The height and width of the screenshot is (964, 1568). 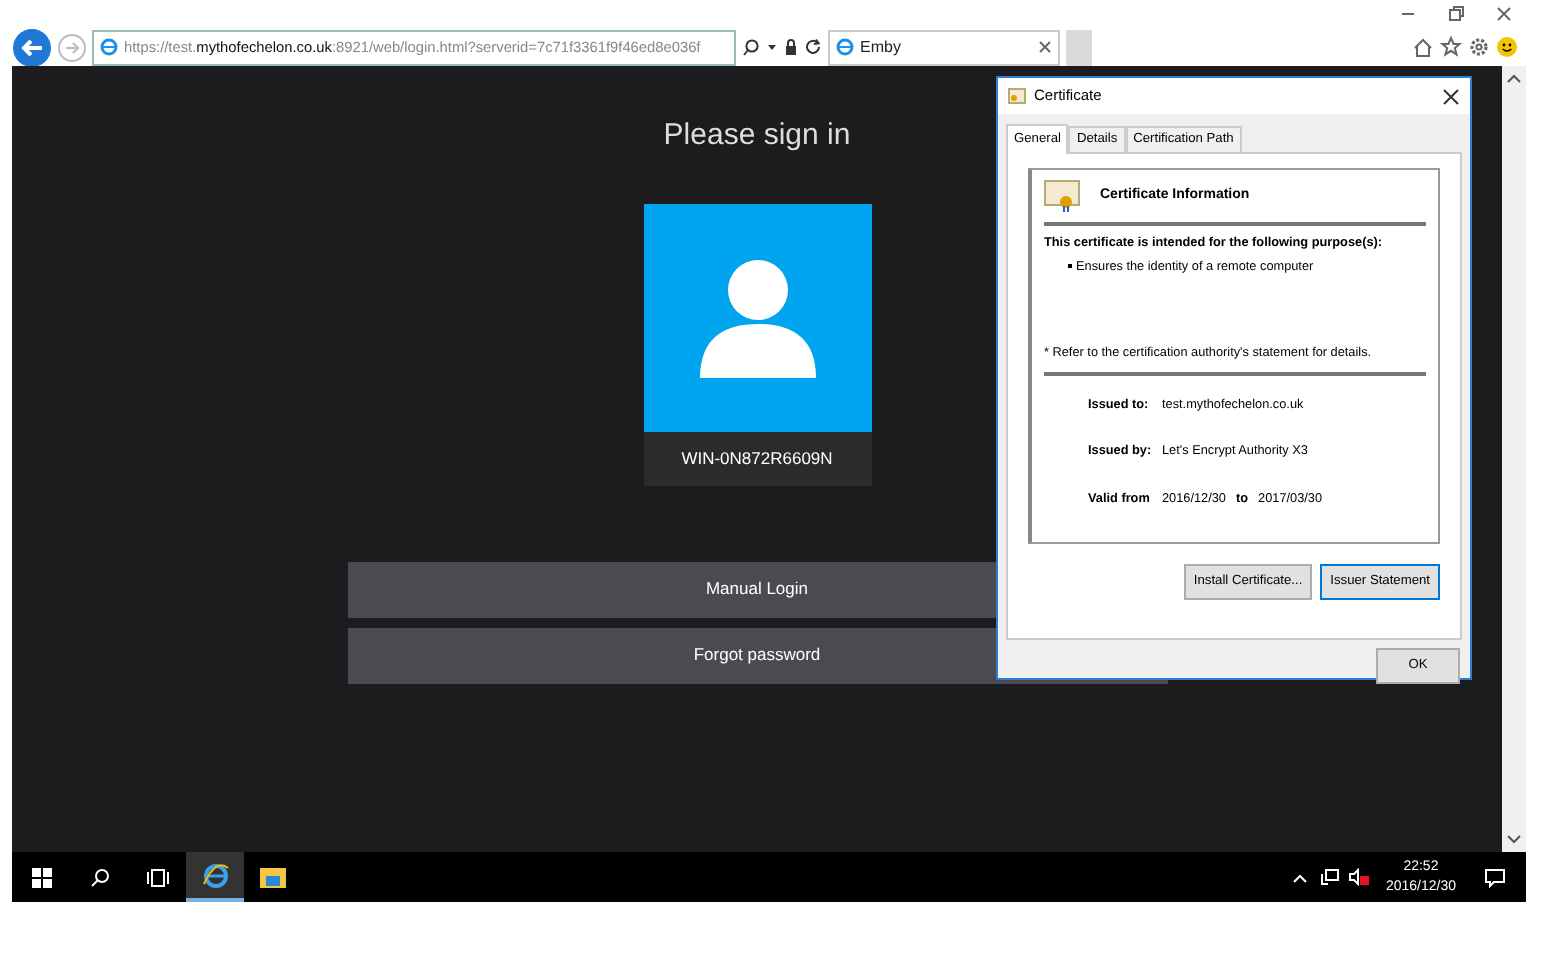 I want to click on restore-icon, so click(x=1456, y=14).